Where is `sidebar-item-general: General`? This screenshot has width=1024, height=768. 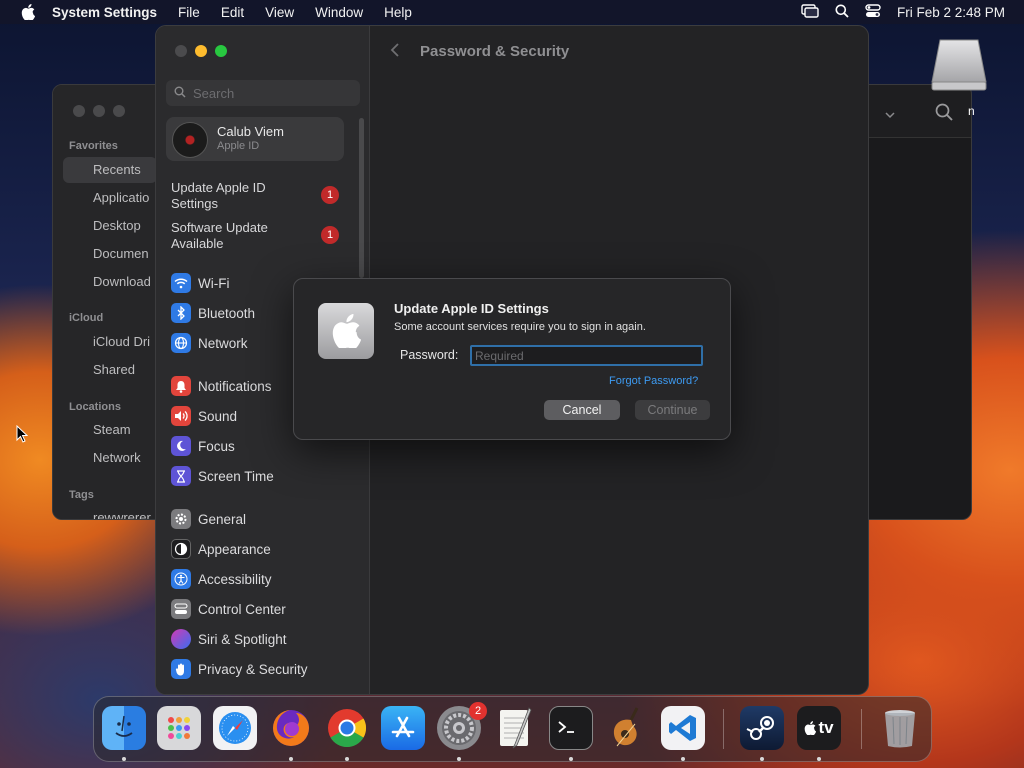
sidebar-item-general: General is located at coordinates (208, 519).